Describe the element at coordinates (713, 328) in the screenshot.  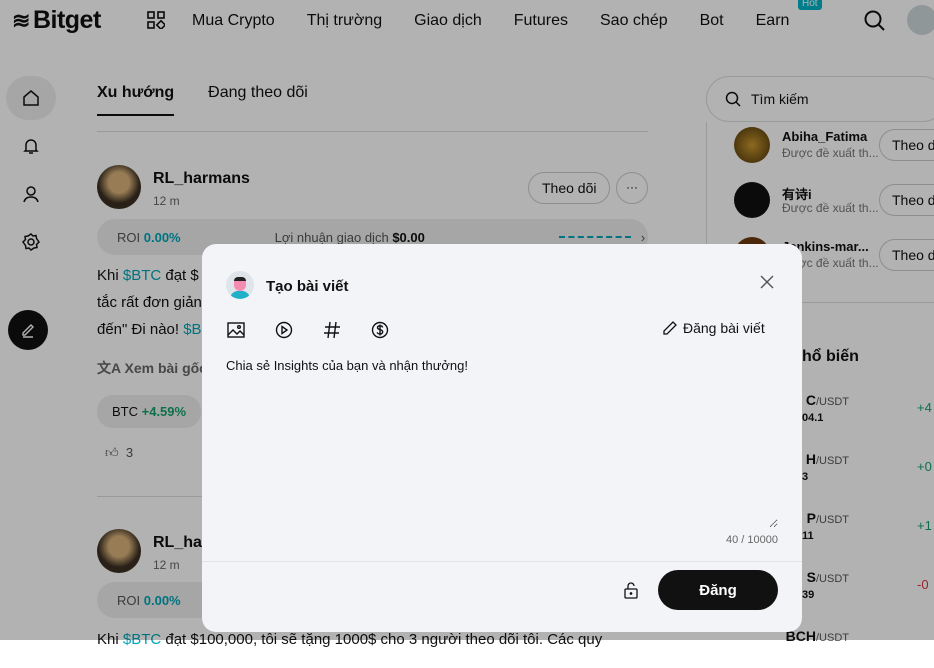
I see `publish-article-button: Đăng bài viết` at that location.